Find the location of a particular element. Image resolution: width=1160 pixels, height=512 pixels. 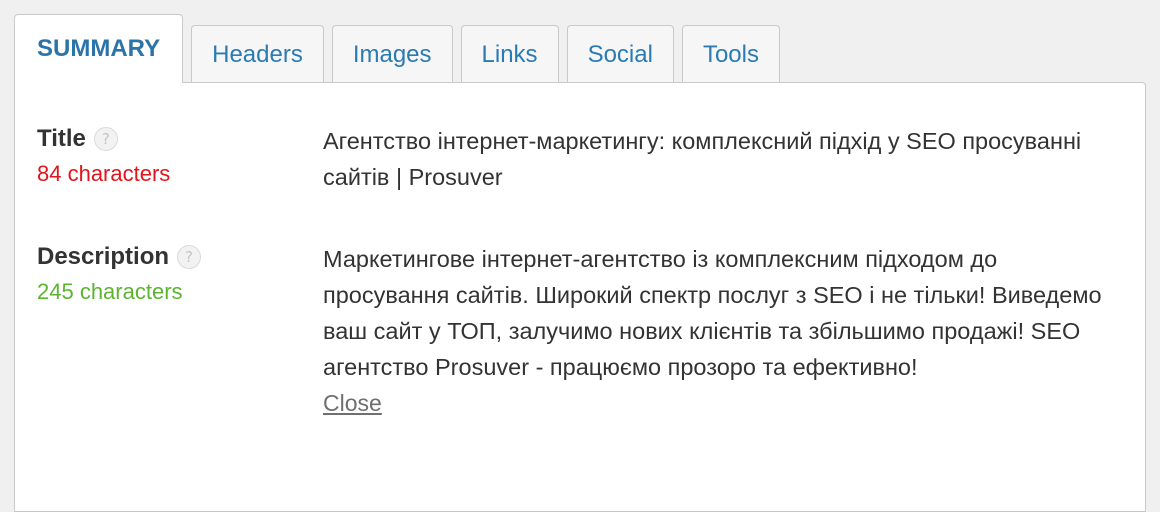

tab-tools: Tools is located at coordinates (730, 54).